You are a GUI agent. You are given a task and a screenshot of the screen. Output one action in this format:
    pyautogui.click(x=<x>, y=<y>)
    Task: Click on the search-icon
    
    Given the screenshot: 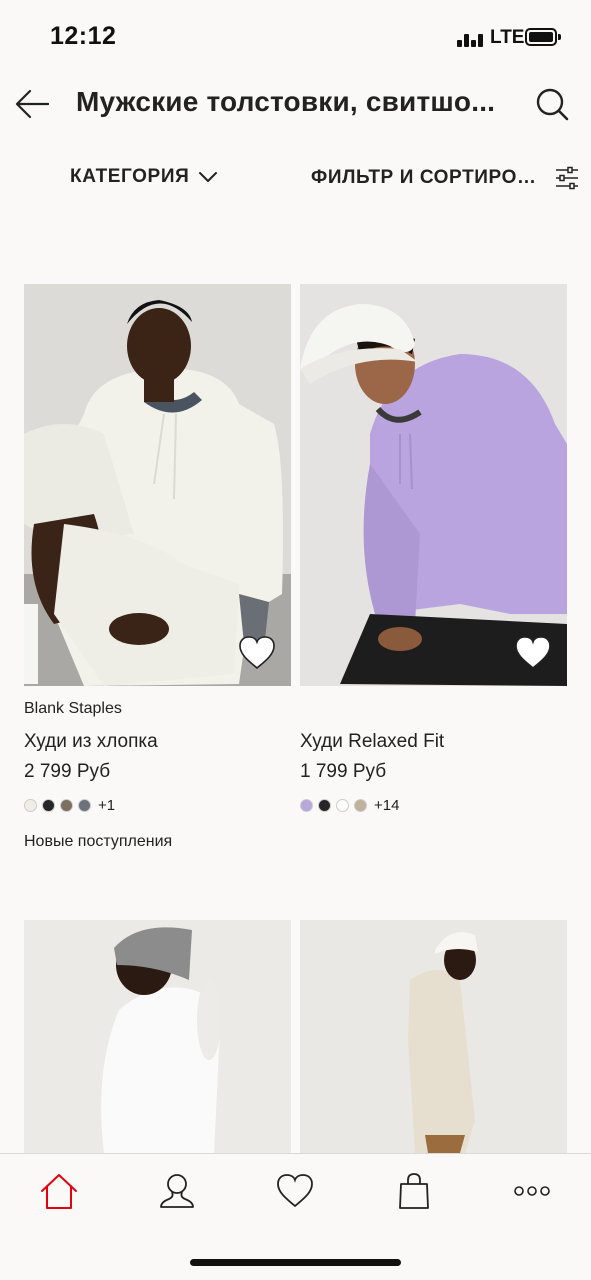 What is the action you would take?
    pyautogui.click(x=552, y=104)
    